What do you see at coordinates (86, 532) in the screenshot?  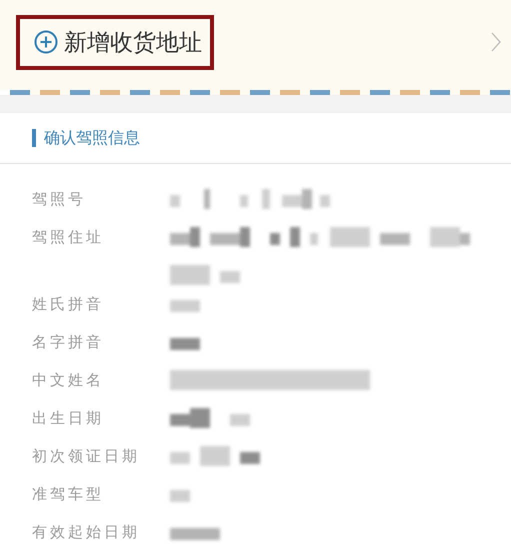 I see `field-label: 有效起始日期` at bounding box center [86, 532].